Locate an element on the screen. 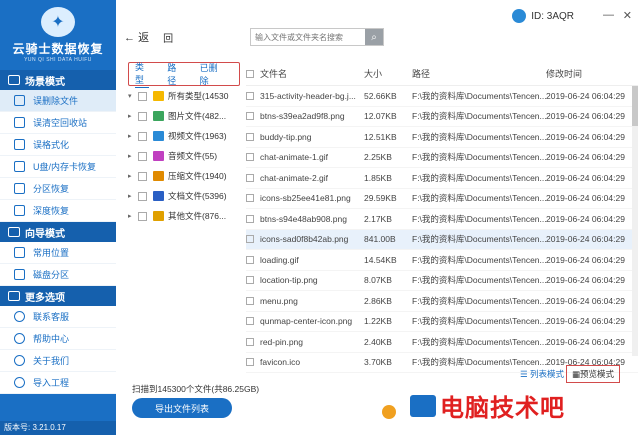 This screenshot has height=435, width=640. sidebar-item-label: 误清空回收站 is located at coordinates (60, 123).